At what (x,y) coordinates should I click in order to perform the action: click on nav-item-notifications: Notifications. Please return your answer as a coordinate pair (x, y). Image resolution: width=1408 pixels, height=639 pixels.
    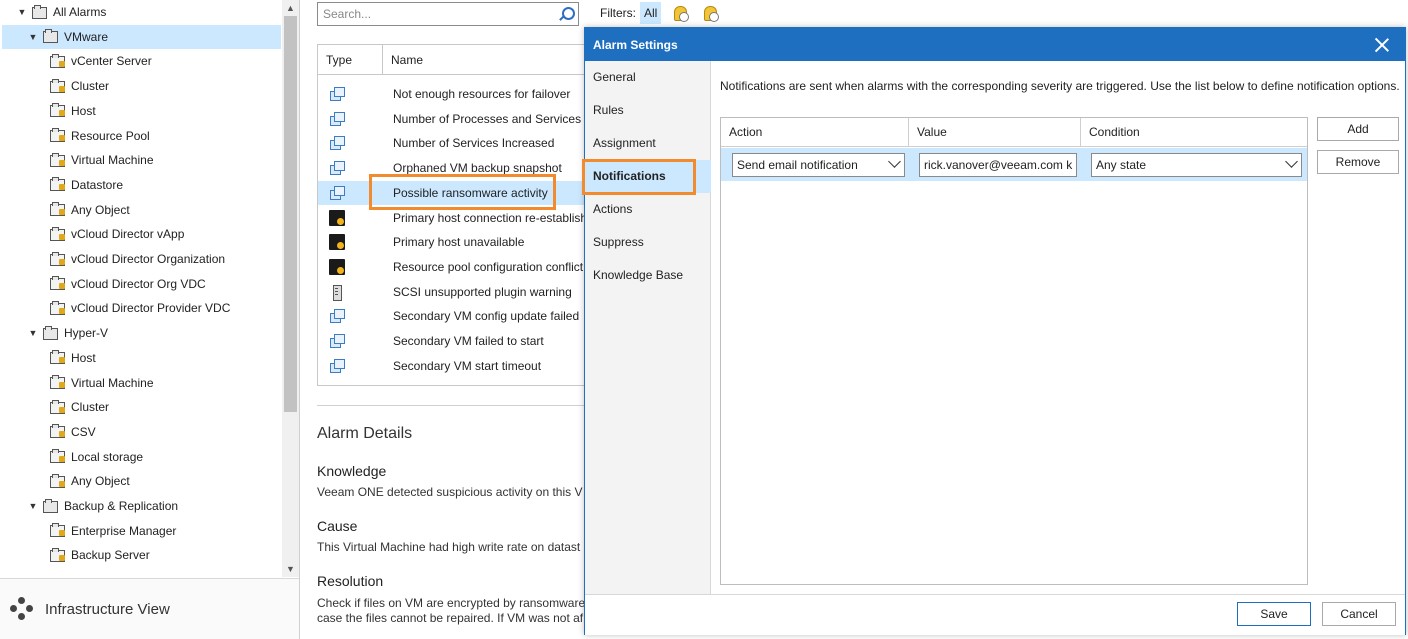
    Looking at the image, I should click on (648, 176).